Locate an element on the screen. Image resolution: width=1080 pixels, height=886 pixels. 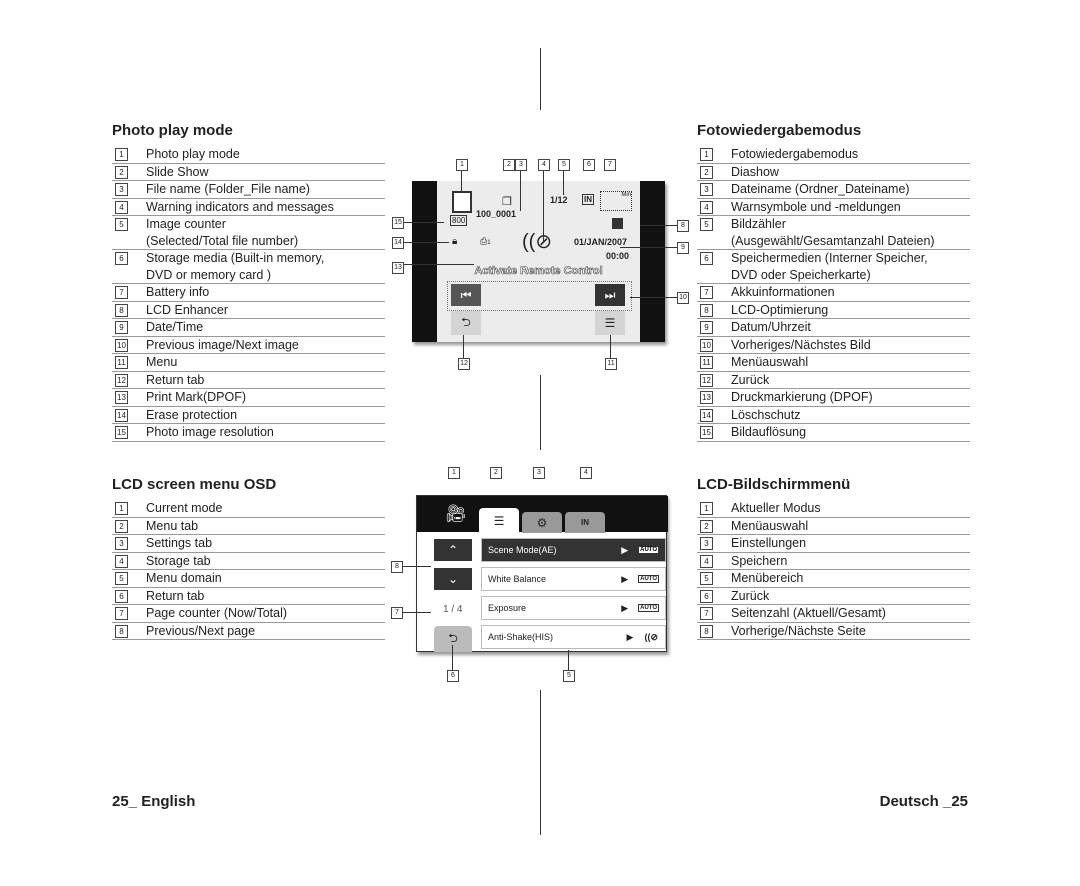
page-down-button: ⌄ is located at coordinates (453, 579).